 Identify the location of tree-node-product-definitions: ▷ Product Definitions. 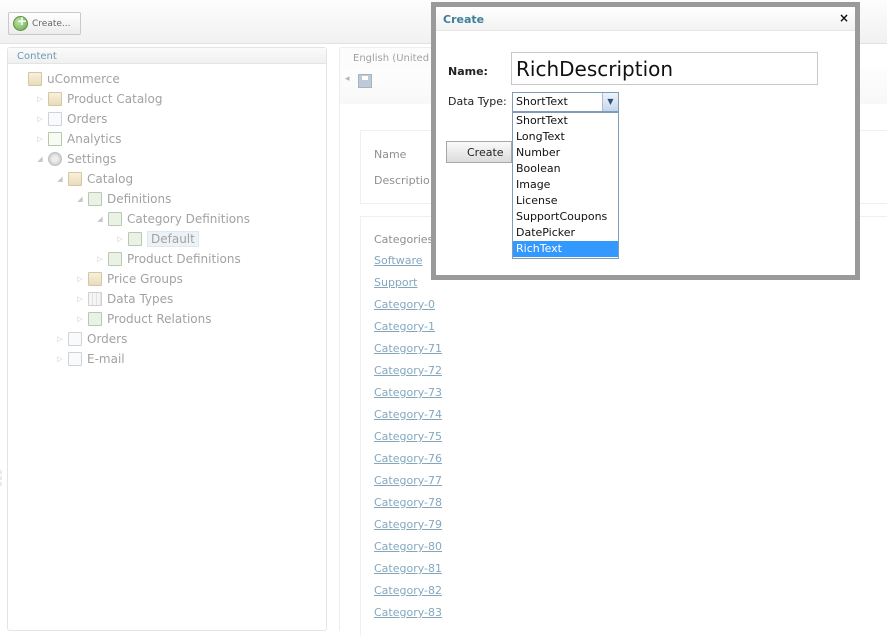
(168, 259).